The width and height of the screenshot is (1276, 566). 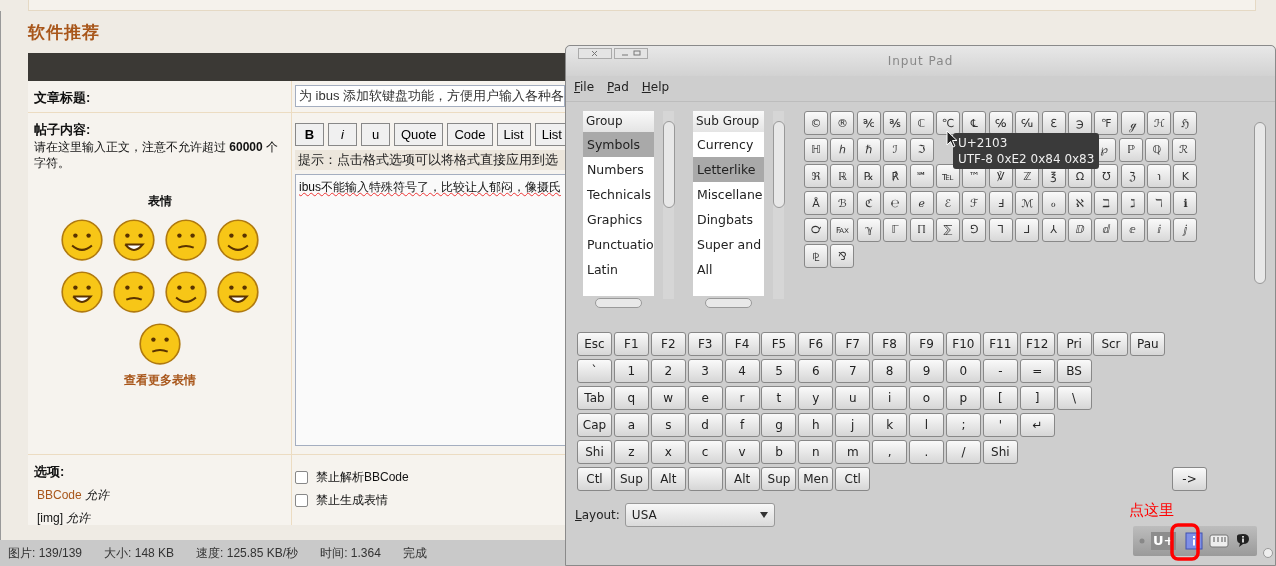 What do you see at coordinates (816, 229) in the screenshot?
I see `symbol-key: ℺` at bounding box center [816, 229].